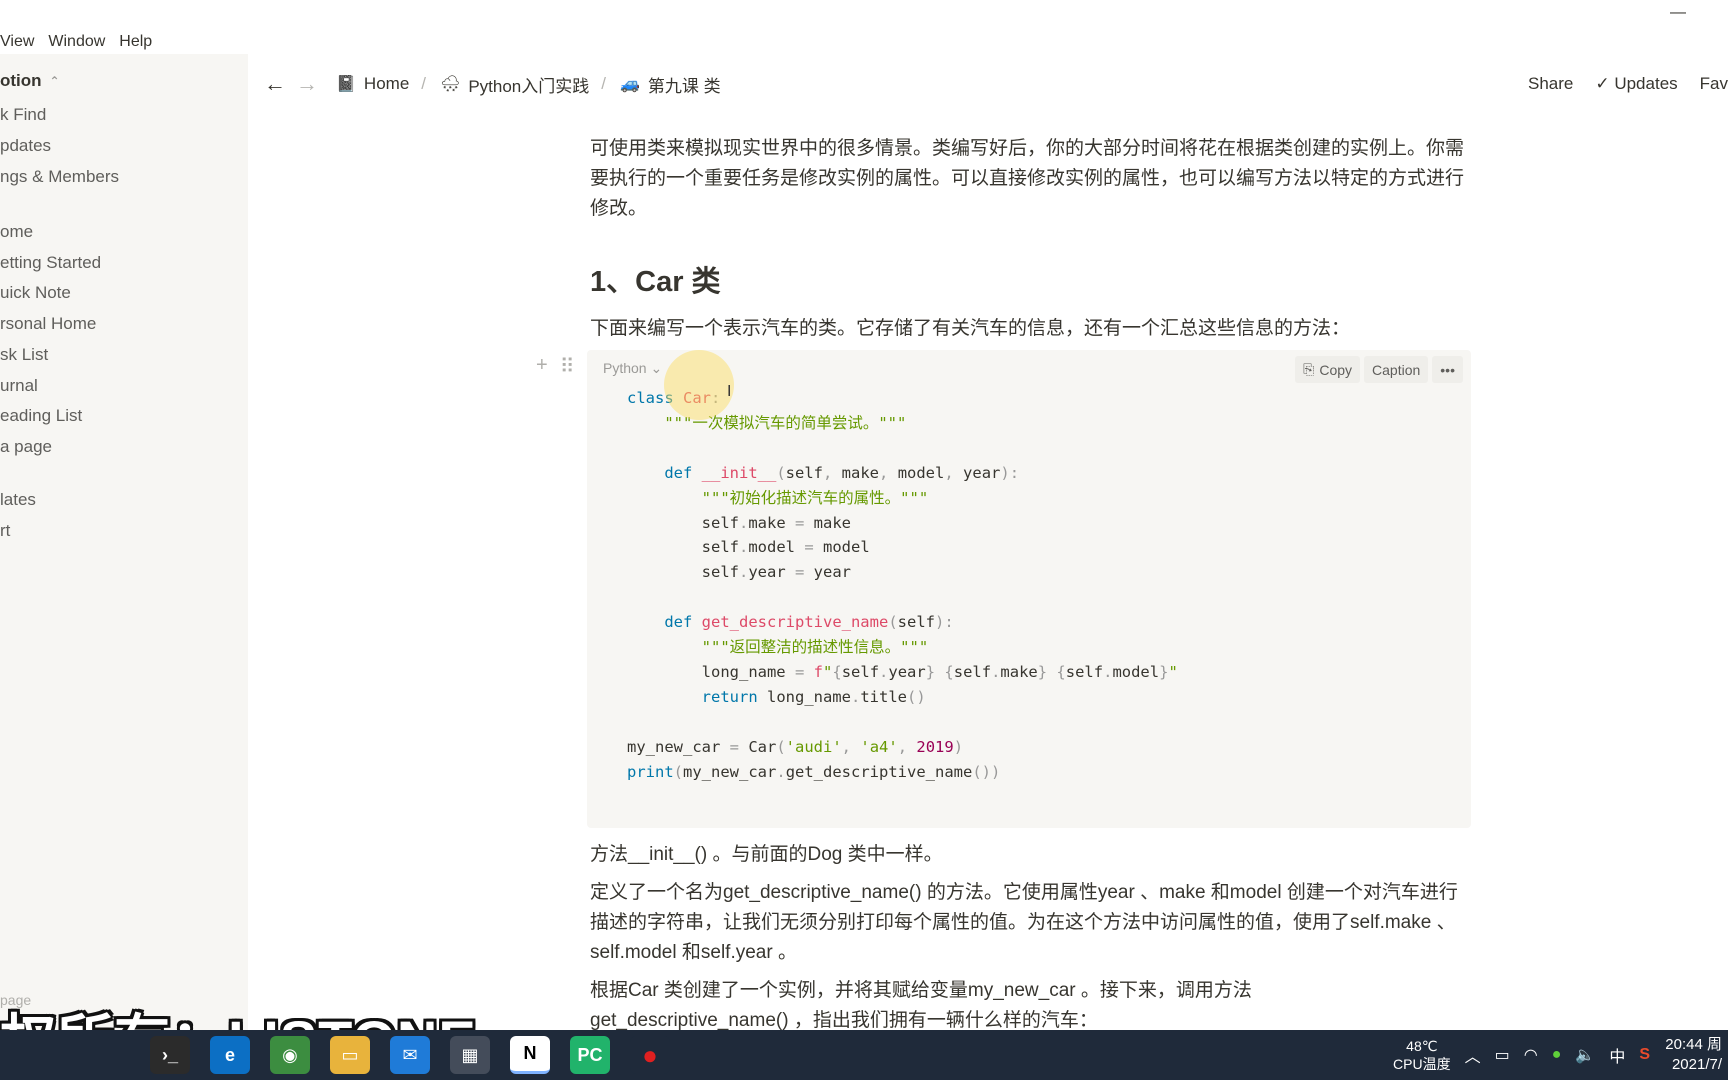 This screenshot has width=1728, height=1080. I want to click on breadcrumb-label: Home, so click(386, 83).